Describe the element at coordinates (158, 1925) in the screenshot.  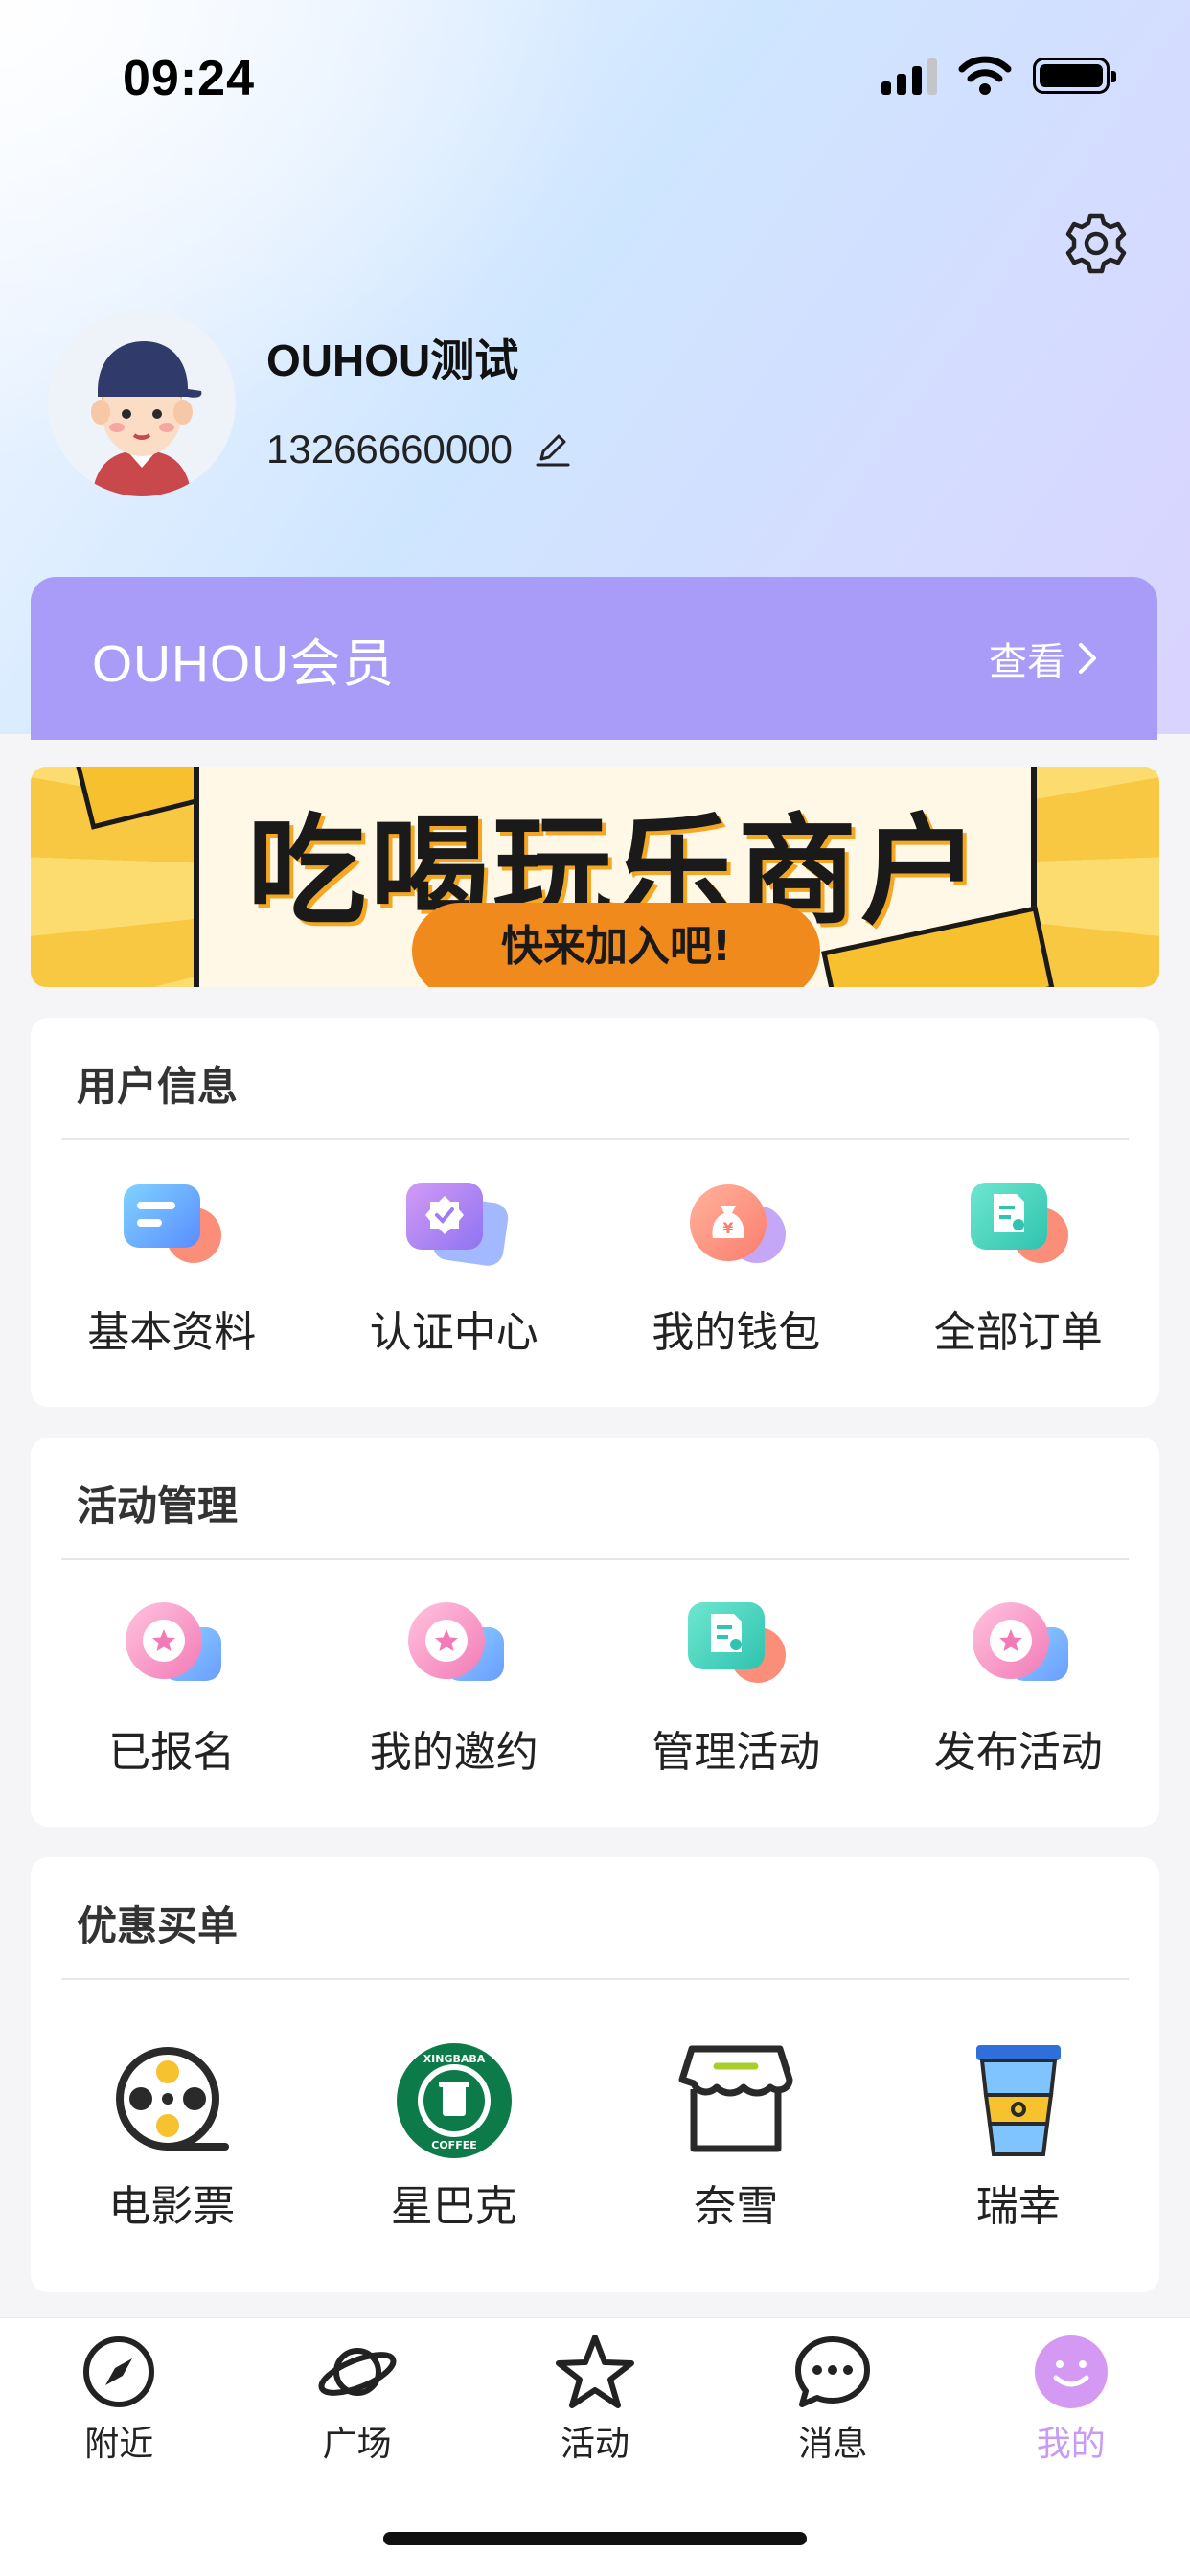
I see `section-title: 优惠买单` at that location.